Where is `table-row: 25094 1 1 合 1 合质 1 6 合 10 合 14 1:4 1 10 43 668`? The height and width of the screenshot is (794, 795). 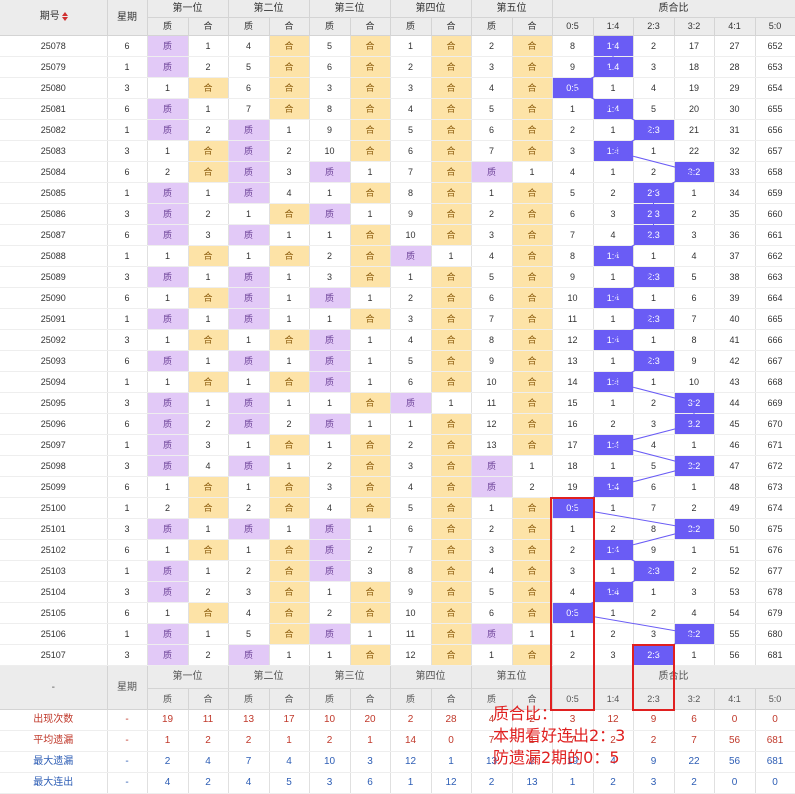
table-row: 25094 1 1 合 1 合质 1 6 合 10 合 14 1:4 1 10 43 668 is located at coordinates (397, 382).